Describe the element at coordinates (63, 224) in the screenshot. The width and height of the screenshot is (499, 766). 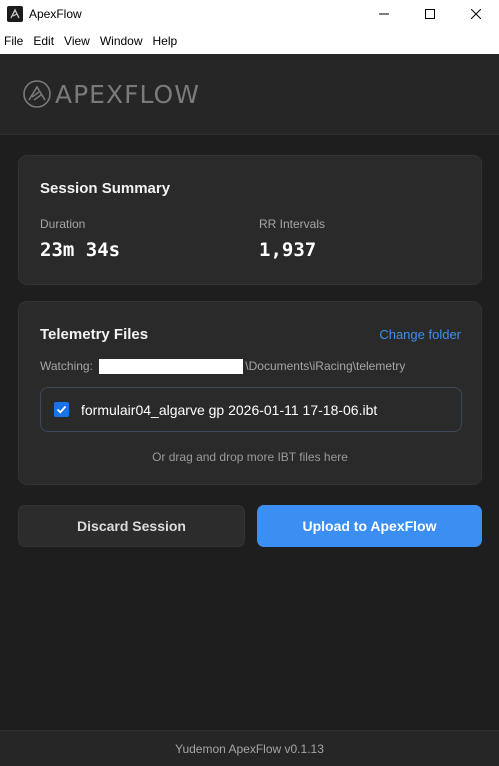
I see `duration-label: Duration` at that location.